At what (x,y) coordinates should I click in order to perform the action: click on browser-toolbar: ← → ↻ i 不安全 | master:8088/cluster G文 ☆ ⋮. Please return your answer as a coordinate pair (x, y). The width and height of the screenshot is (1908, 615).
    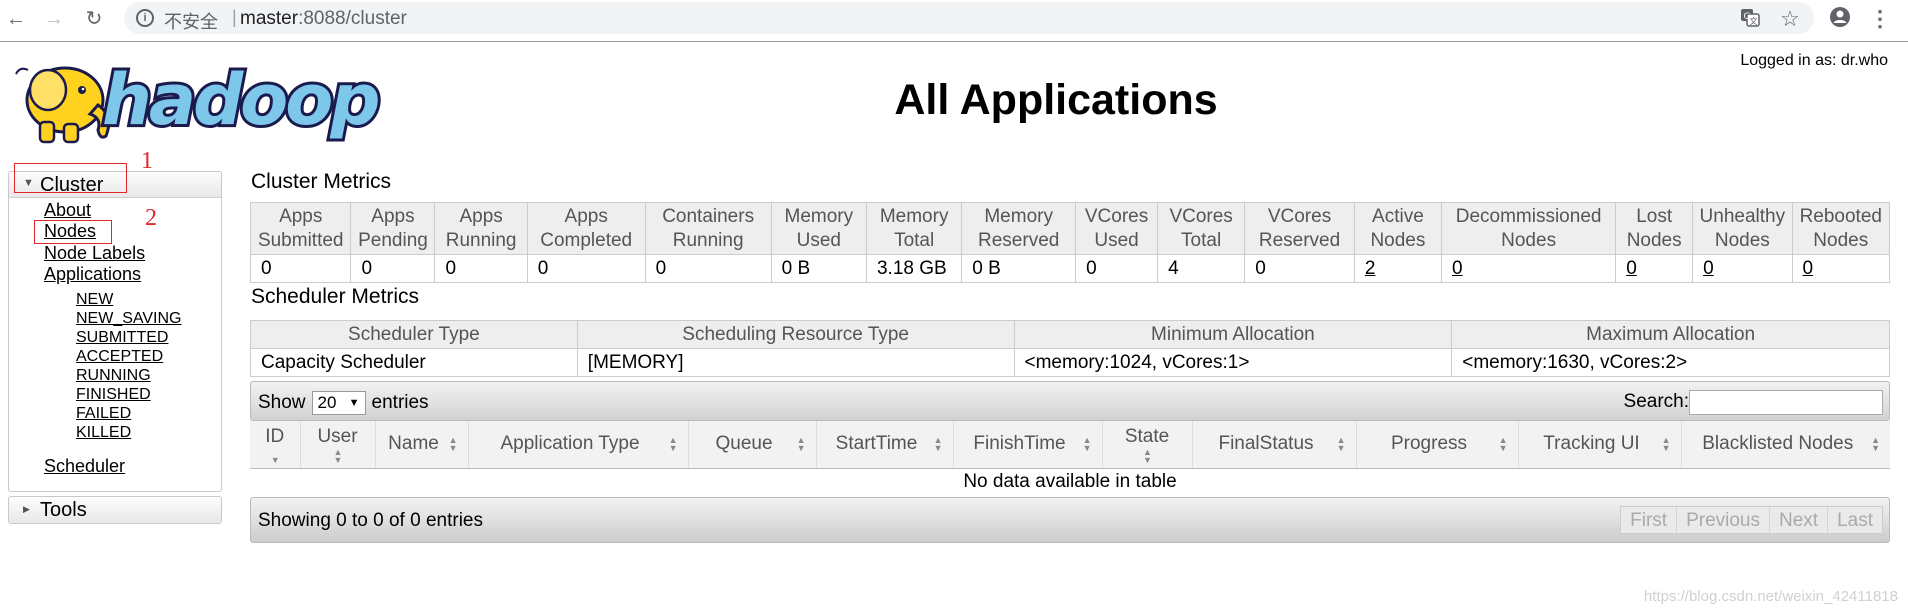
    Looking at the image, I should click on (954, 21).